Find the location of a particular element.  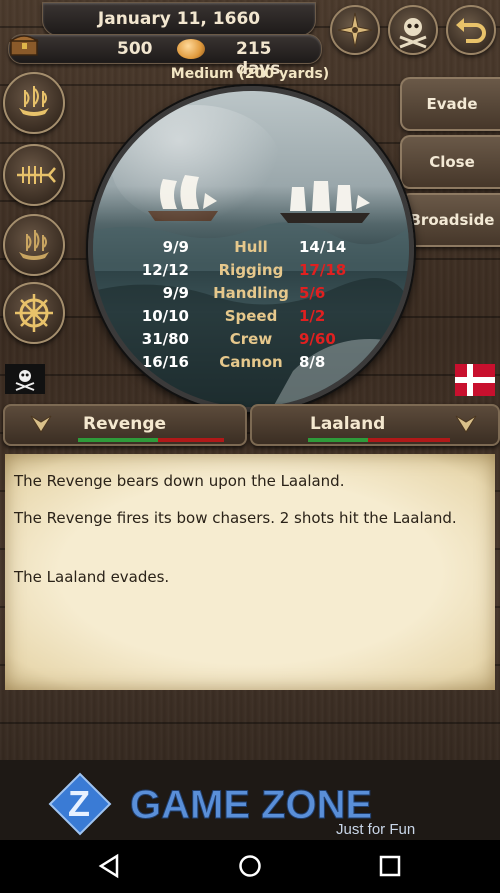

stat-row-hull: 9/9 Hull 14/14 is located at coordinates (251, 249).